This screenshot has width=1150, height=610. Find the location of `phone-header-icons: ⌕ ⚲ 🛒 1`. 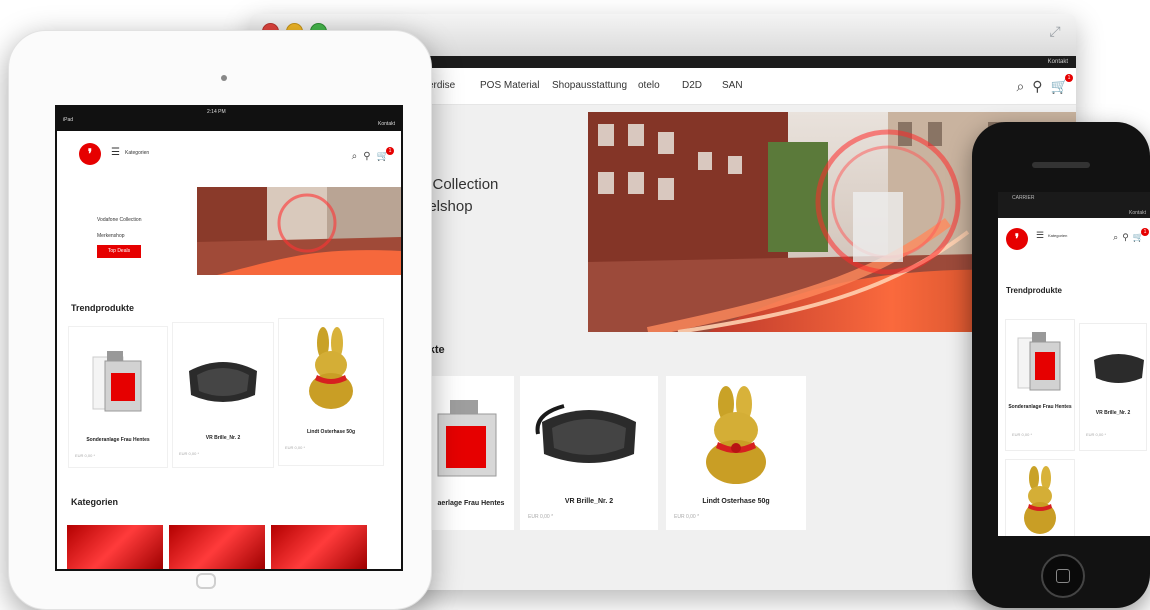

phone-header-icons: ⌕ ⚲ 🛒 1 is located at coordinates (1131, 235).